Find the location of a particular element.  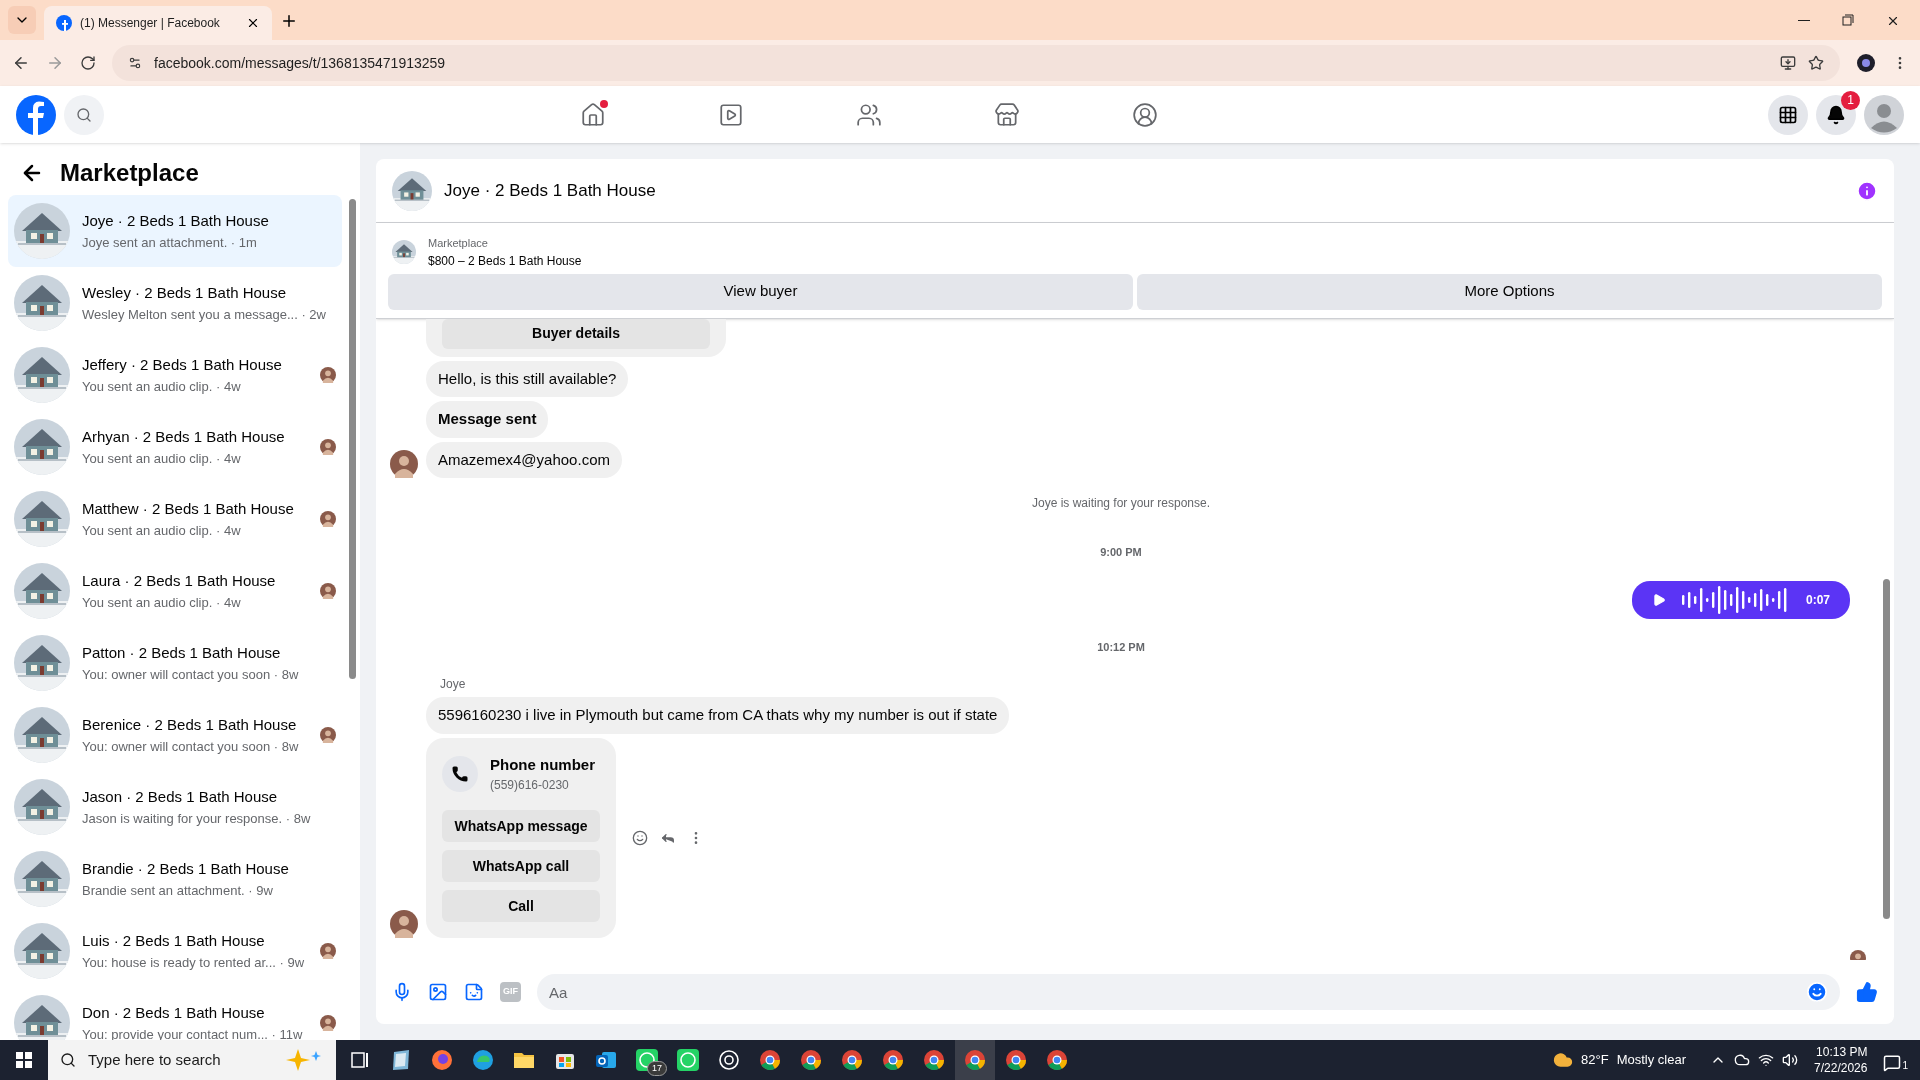

browser-tab: (1) Messenger | Facebook is located at coordinates (158, 23).